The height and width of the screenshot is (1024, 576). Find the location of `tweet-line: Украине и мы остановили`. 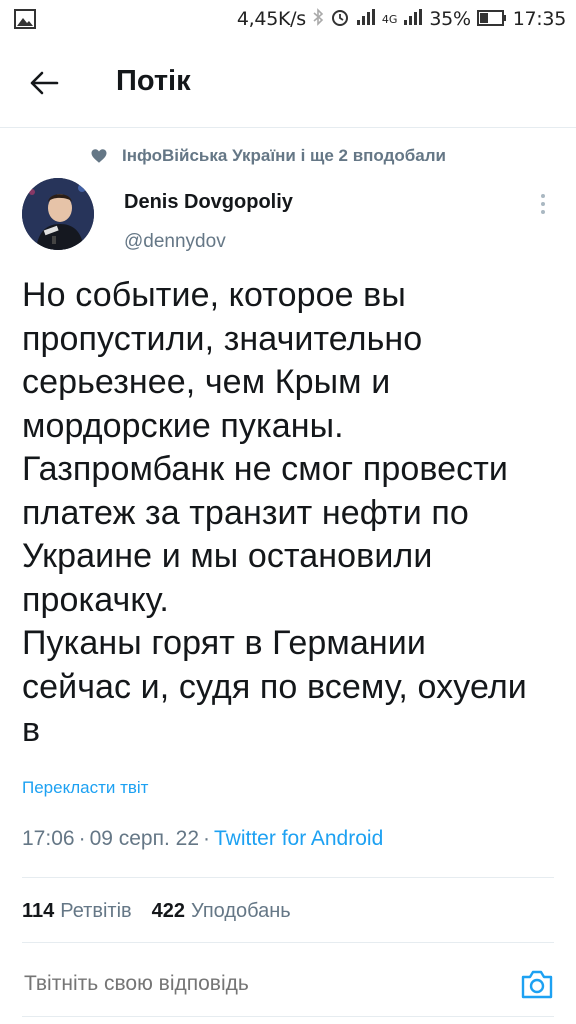

tweet-line: Украине и мы остановили is located at coordinates (227, 556).